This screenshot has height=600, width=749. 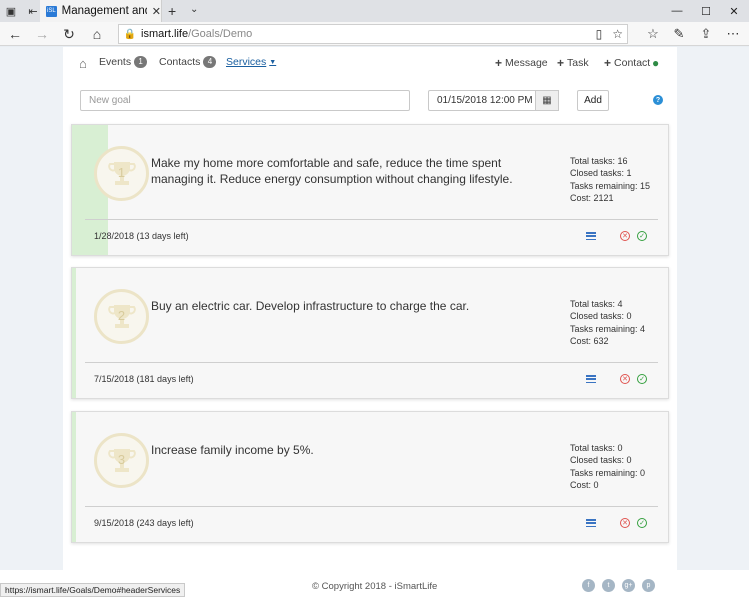 What do you see at coordinates (617, 34) in the screenshot?
I see `favorite-star-icon: ☆` at bounding box center [617, 34].